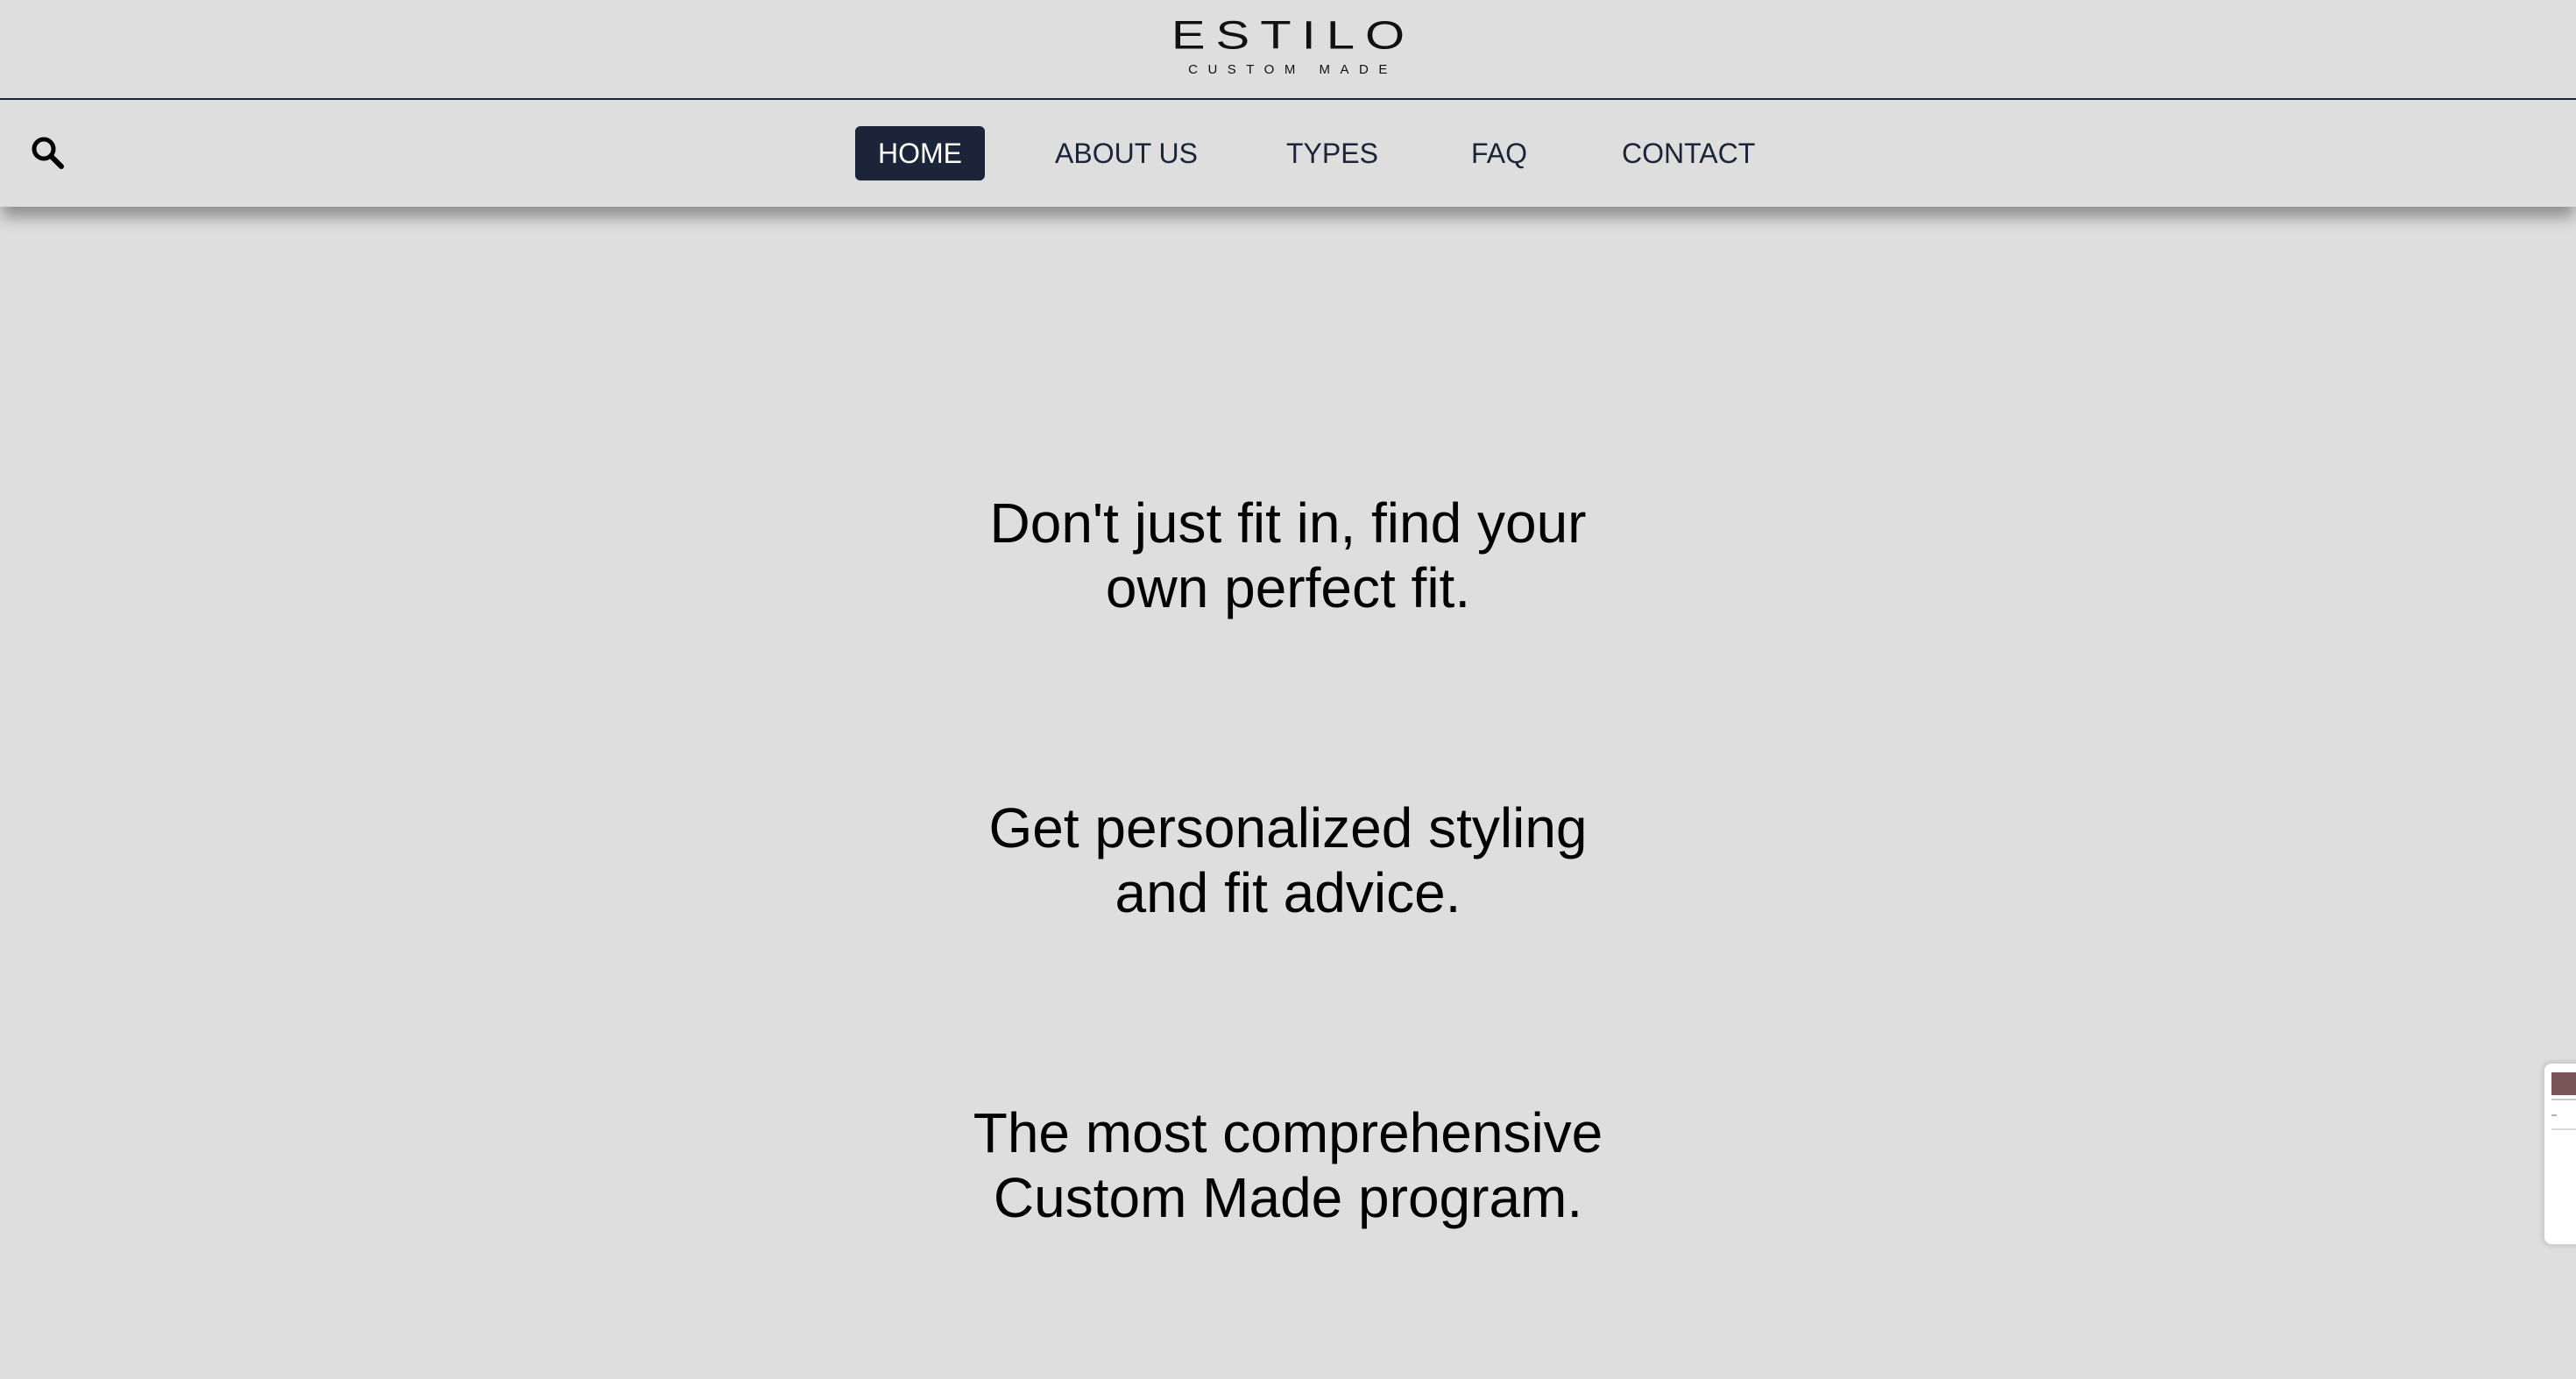 The height and width of the screenshot is (1379, 2576). I want to click on nav-item-faq: FAQ, so click(1499, 153).